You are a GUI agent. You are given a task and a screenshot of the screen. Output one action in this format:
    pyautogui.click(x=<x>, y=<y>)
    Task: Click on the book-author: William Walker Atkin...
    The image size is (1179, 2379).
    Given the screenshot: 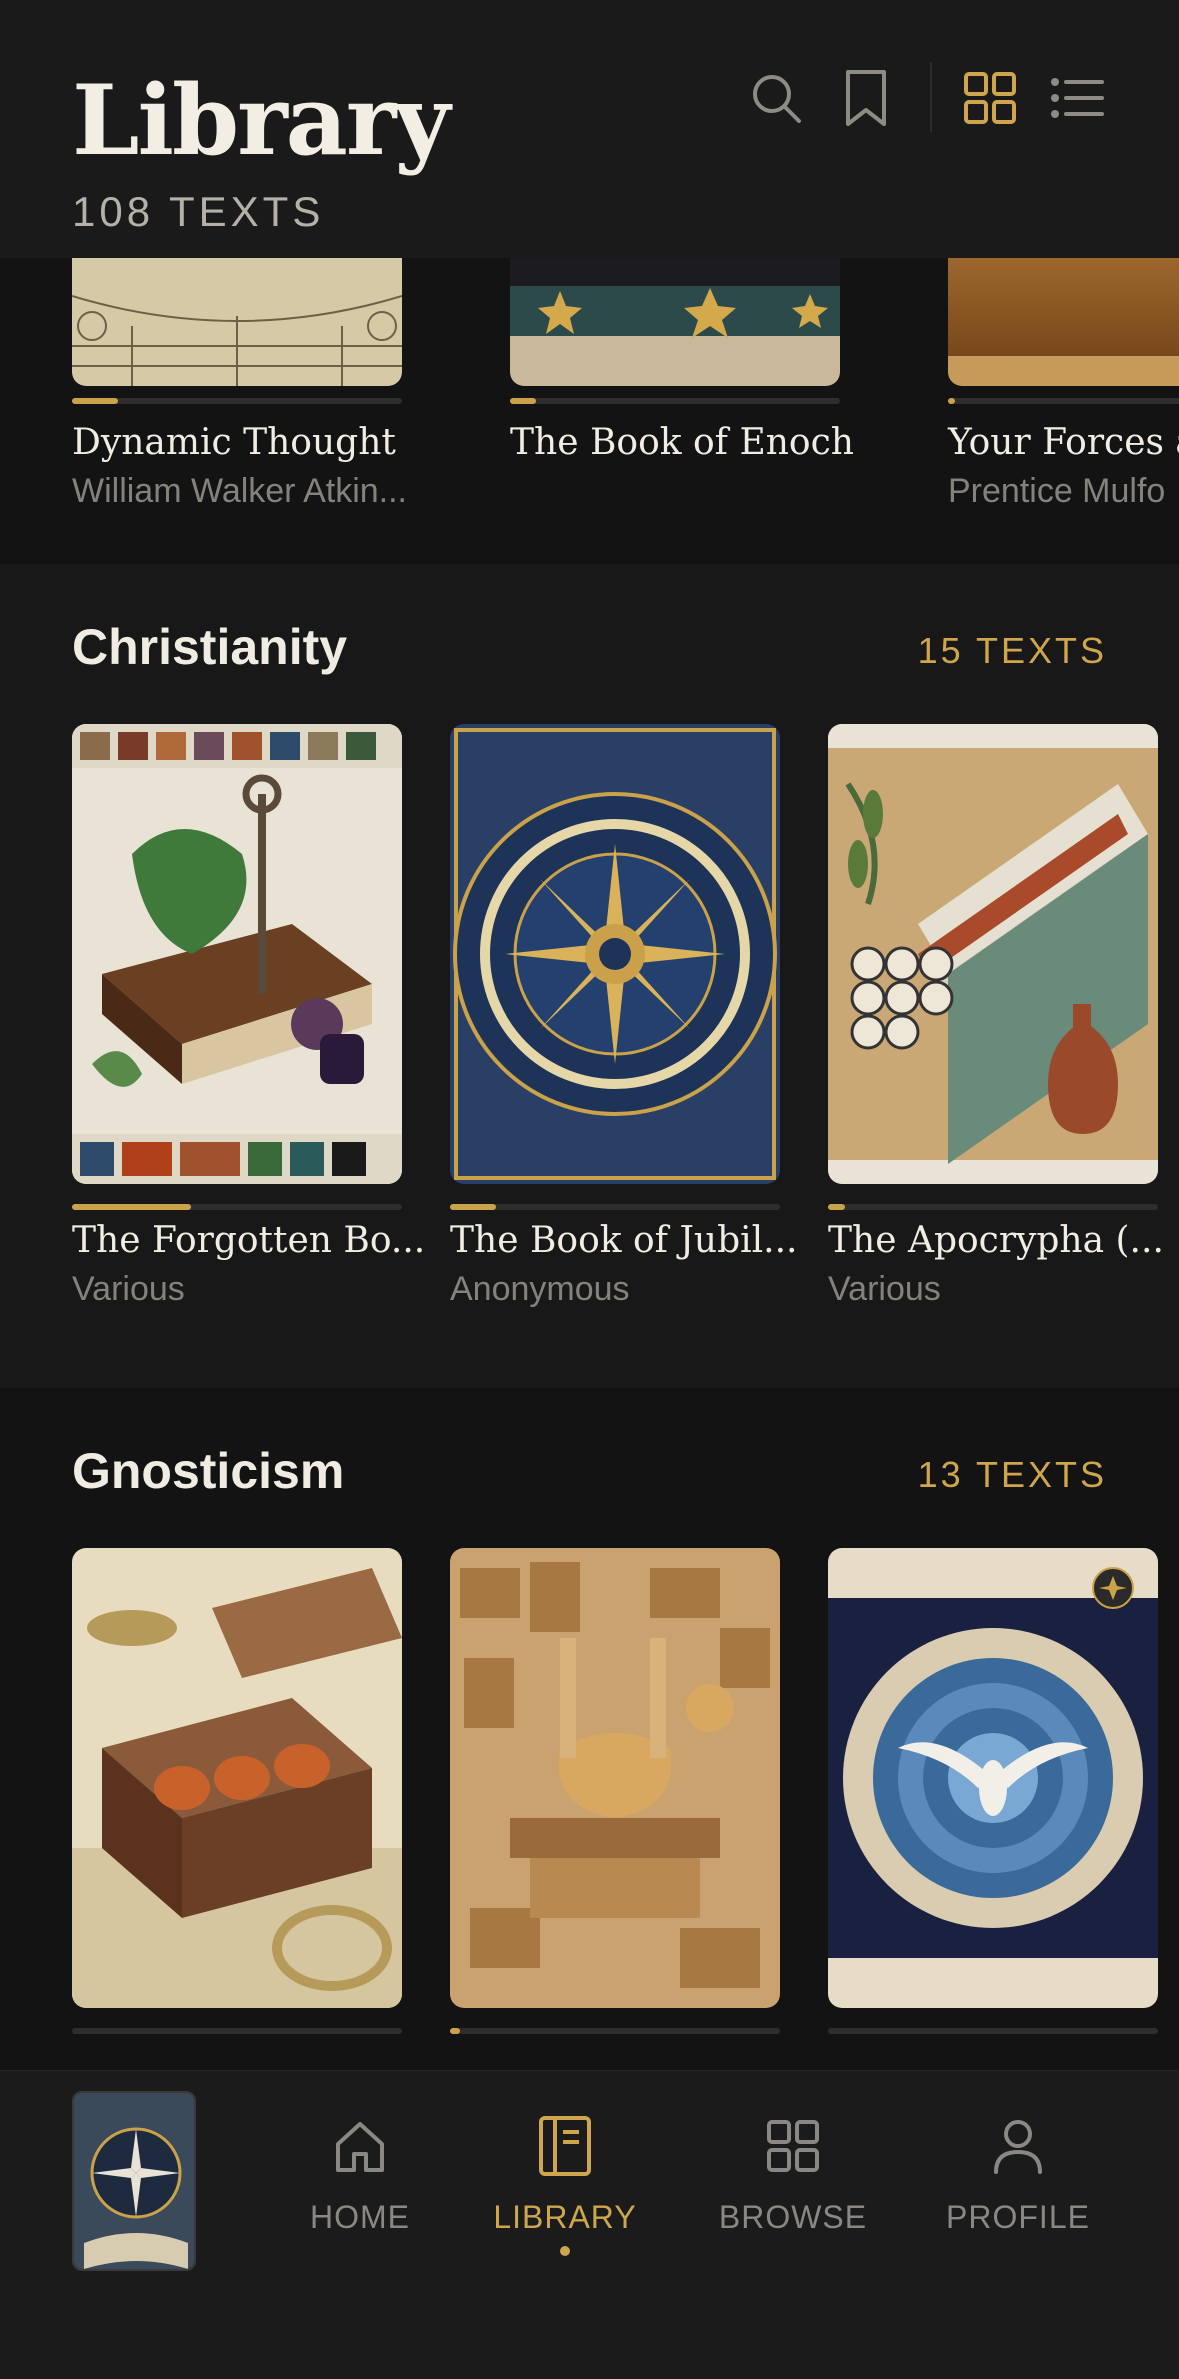 What is the action you would take?
    pyautogui.click(x=240, y=491)
    